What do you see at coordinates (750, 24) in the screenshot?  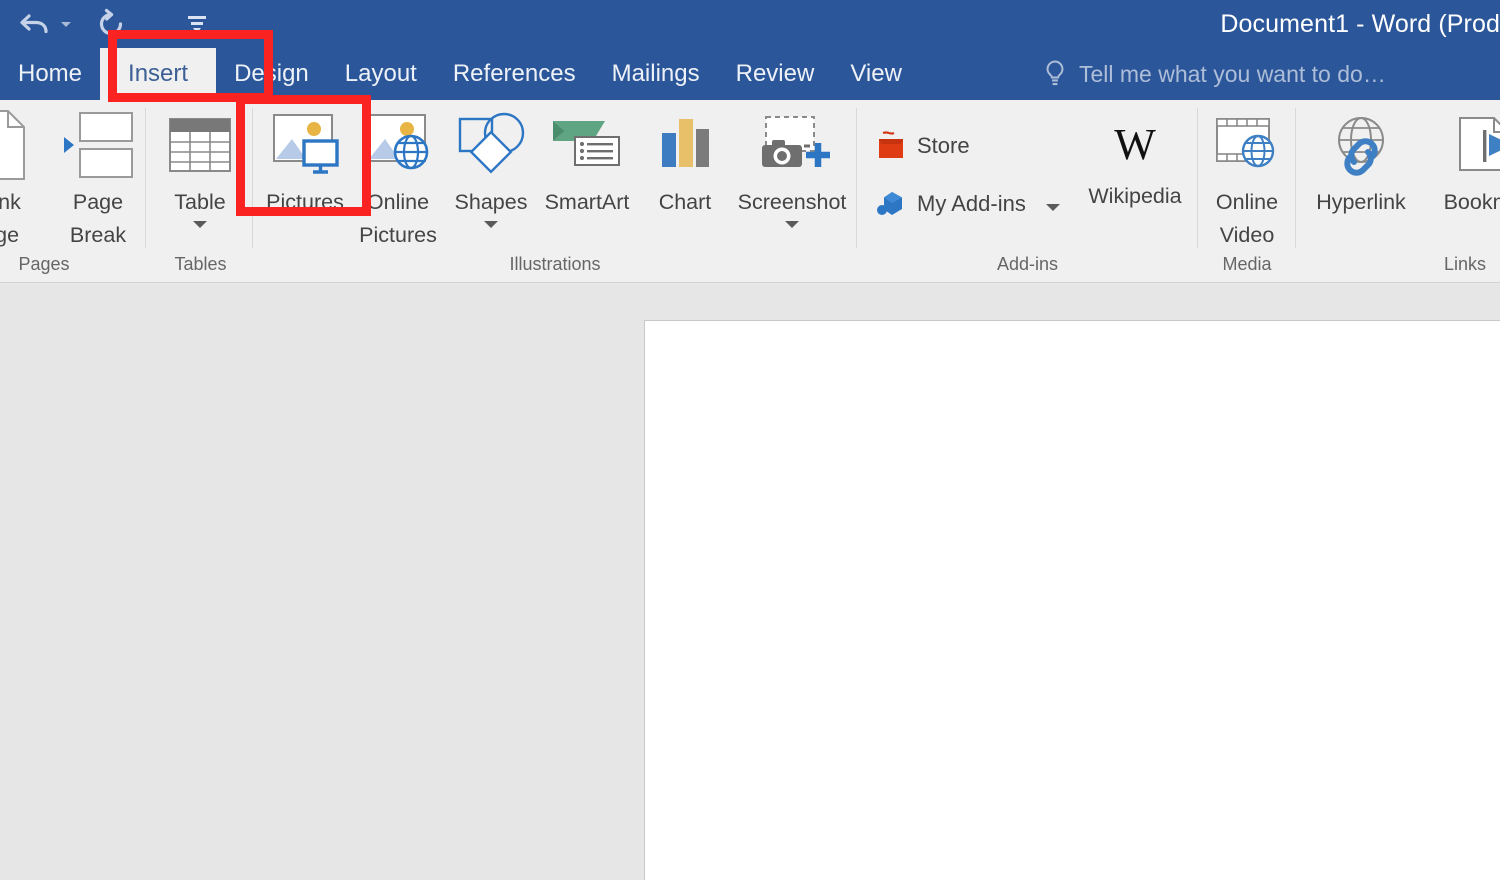 I see `title-bar: Document1 - Word (Prod` at bounding box center [750, 24].